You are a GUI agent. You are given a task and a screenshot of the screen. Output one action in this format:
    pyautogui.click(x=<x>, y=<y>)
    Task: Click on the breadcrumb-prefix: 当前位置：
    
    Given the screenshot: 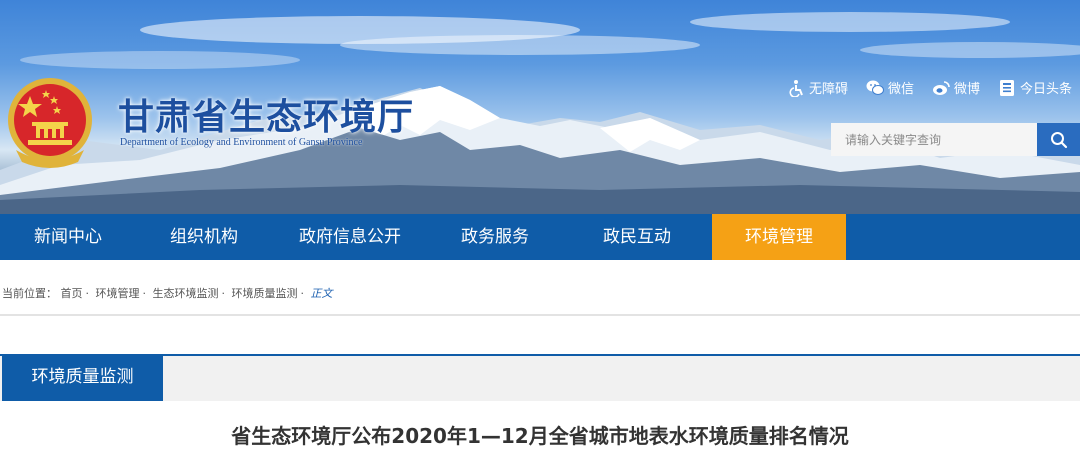 What is the action you would take?
    pyautogui.click(x=29, y=293)
    